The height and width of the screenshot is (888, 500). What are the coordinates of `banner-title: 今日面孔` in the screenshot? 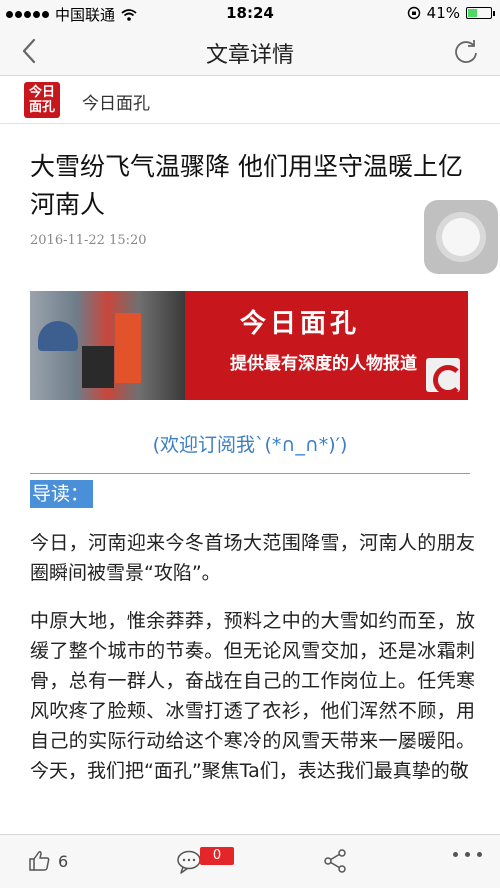 It's located at (300, 324).